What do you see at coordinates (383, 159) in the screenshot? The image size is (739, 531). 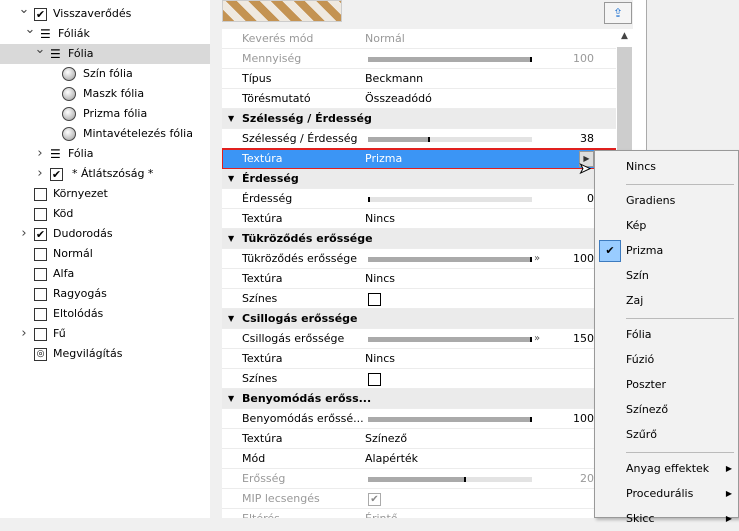 I see `property-value: Prizma` at bounding box center [383, 159].